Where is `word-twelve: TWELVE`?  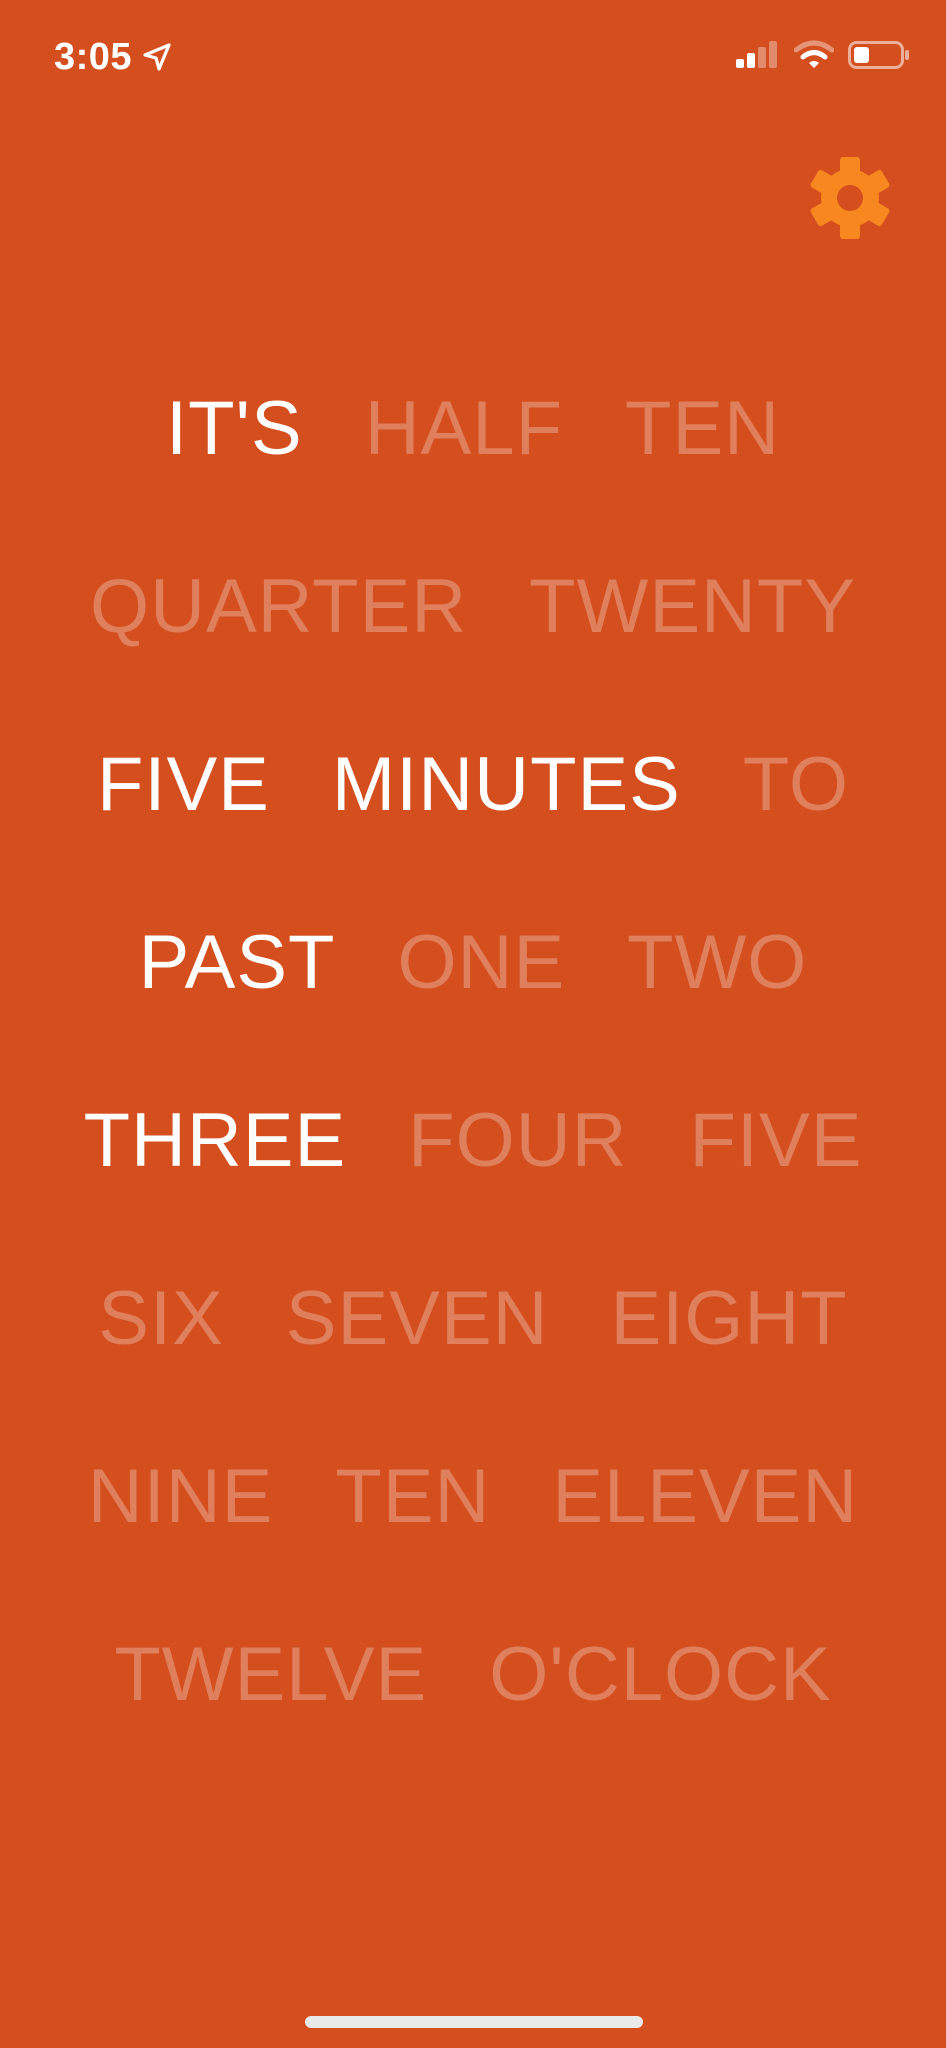 word-twelve: TWELVE is located at coordinates (271, 1674).